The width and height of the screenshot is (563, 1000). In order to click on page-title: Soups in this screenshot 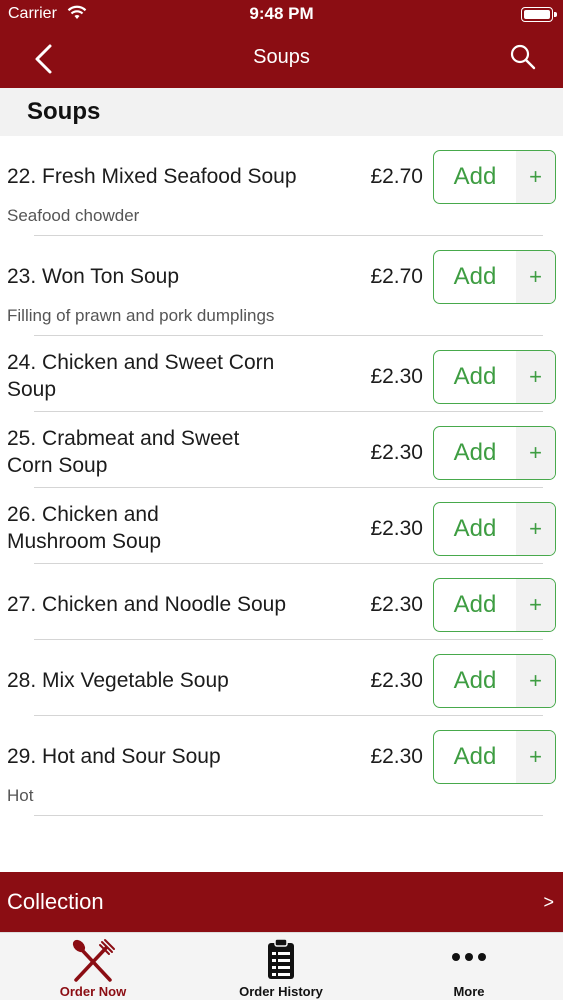, I will do `click(281, 57)`.